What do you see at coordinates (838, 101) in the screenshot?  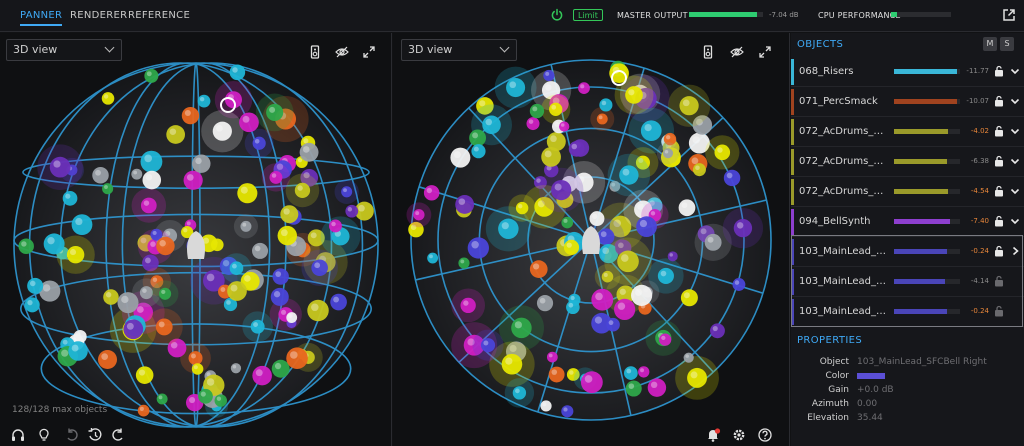 I see `object-name: 071_PercSmack` at bounding box center [838, 101].